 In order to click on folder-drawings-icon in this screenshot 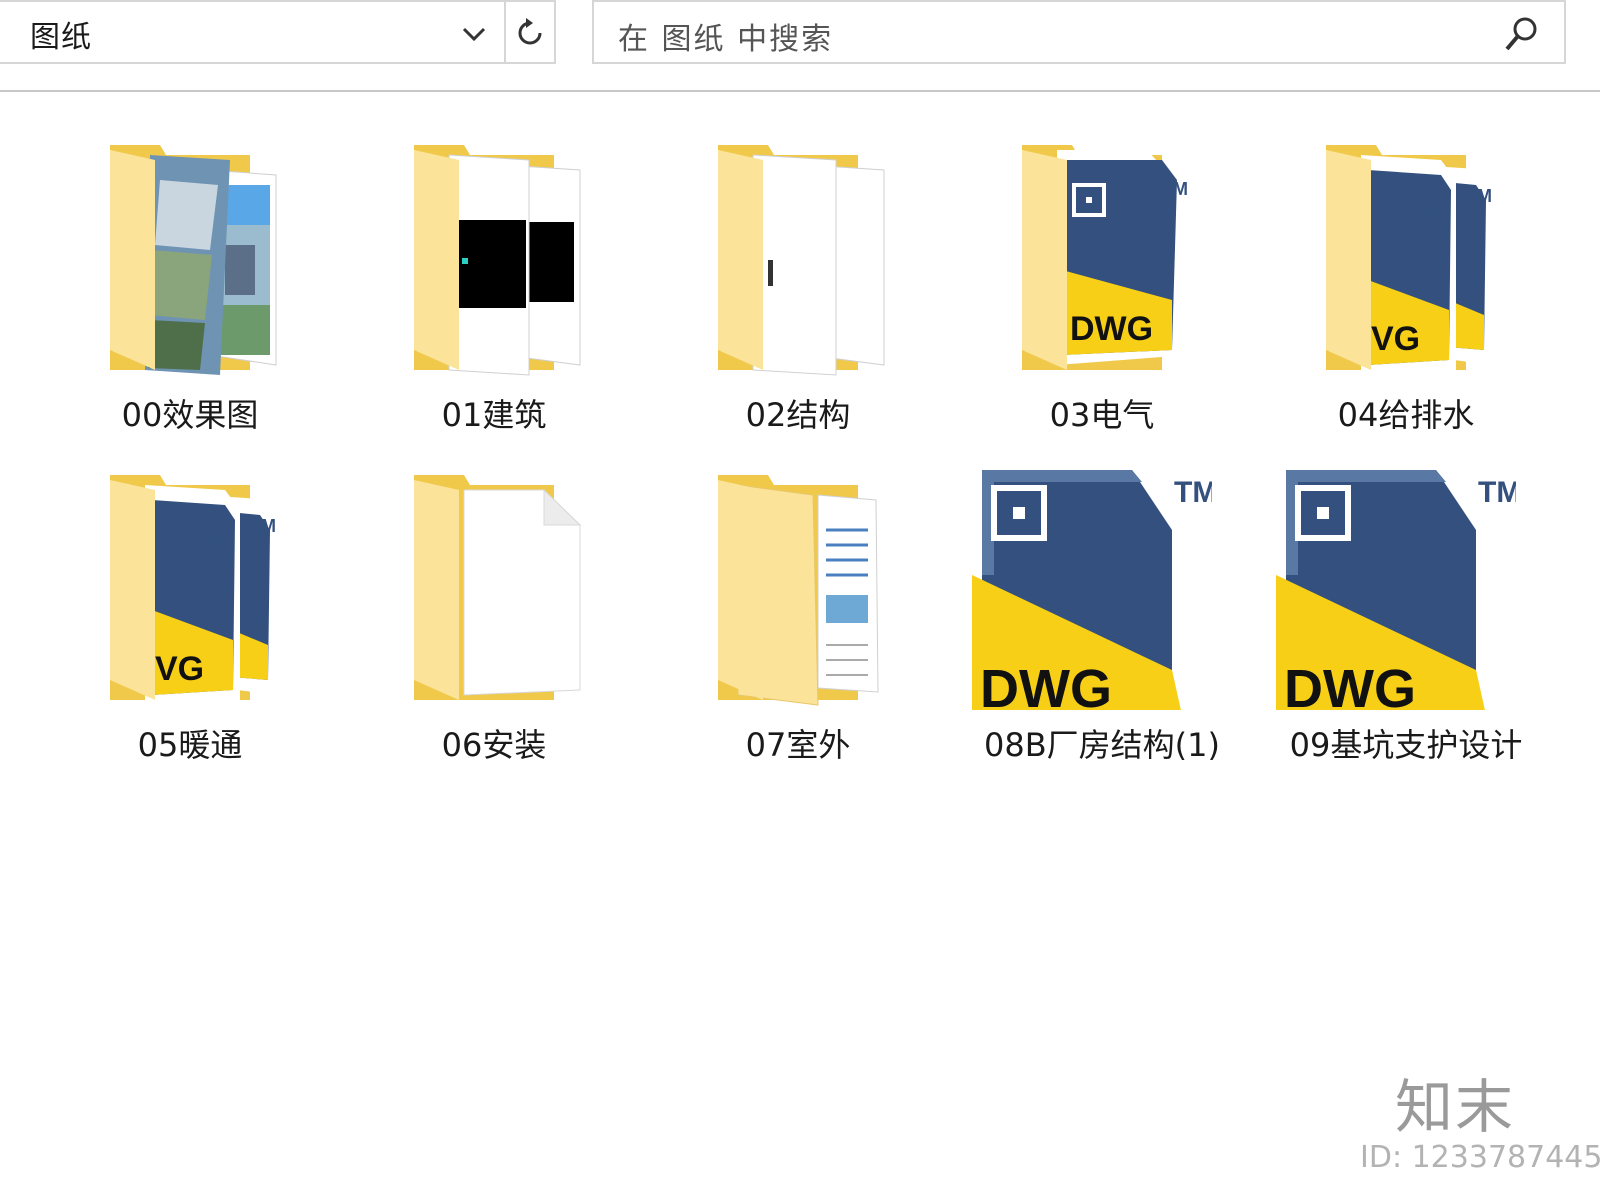, I will do `click(497, 260)`.